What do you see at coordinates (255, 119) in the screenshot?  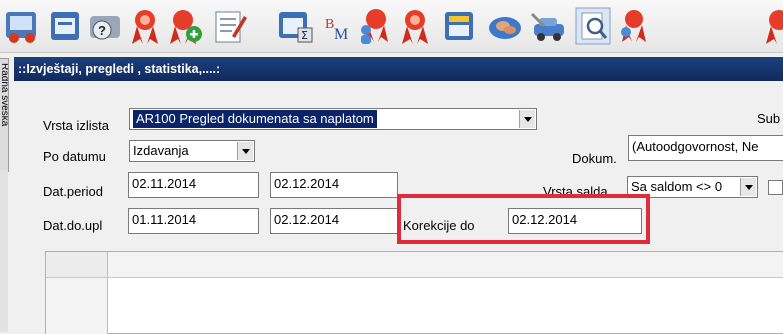 I see `vrsta-izlista-value: AR100 Pregled dokumenata sa naplatom` at bounding box center [255, 119].